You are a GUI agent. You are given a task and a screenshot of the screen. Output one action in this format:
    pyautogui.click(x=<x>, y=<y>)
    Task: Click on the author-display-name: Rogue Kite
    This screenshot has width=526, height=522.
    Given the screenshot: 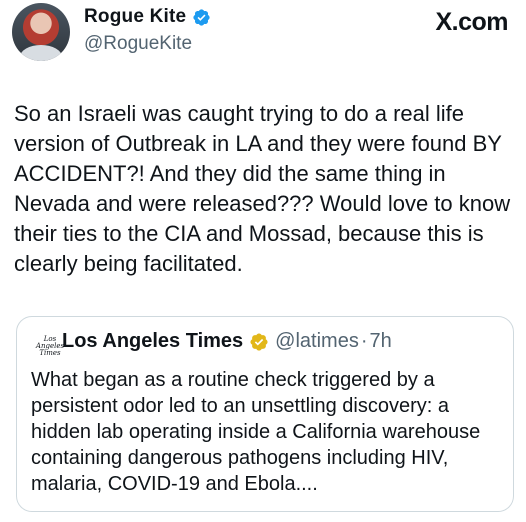 What is the action you would take?
    pyautogui.click(x=135, y=17)
    